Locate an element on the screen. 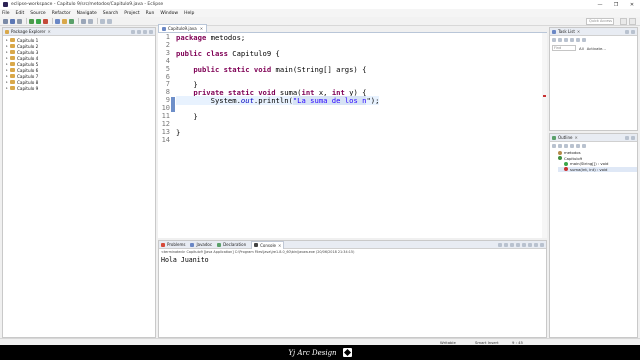 The height and width of the screenshot is (360, 640). external-tools-icon is located at coordinates (45, 21).